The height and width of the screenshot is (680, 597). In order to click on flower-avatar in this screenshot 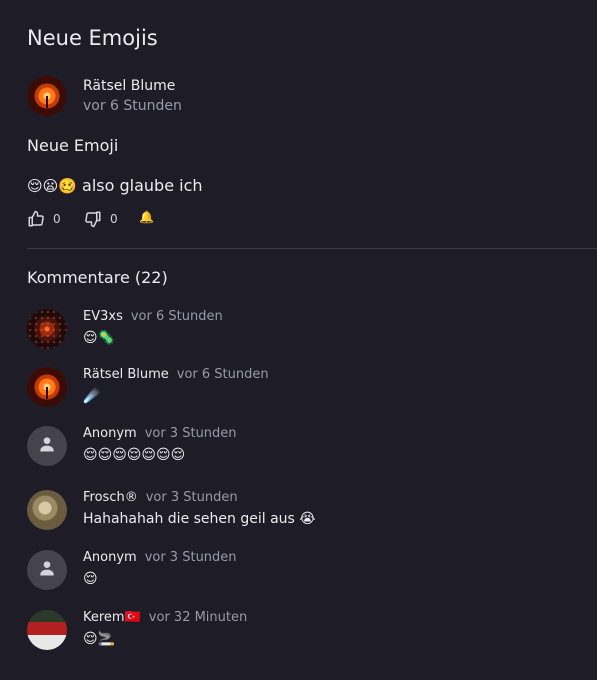, I will do `click(47, 387)`.